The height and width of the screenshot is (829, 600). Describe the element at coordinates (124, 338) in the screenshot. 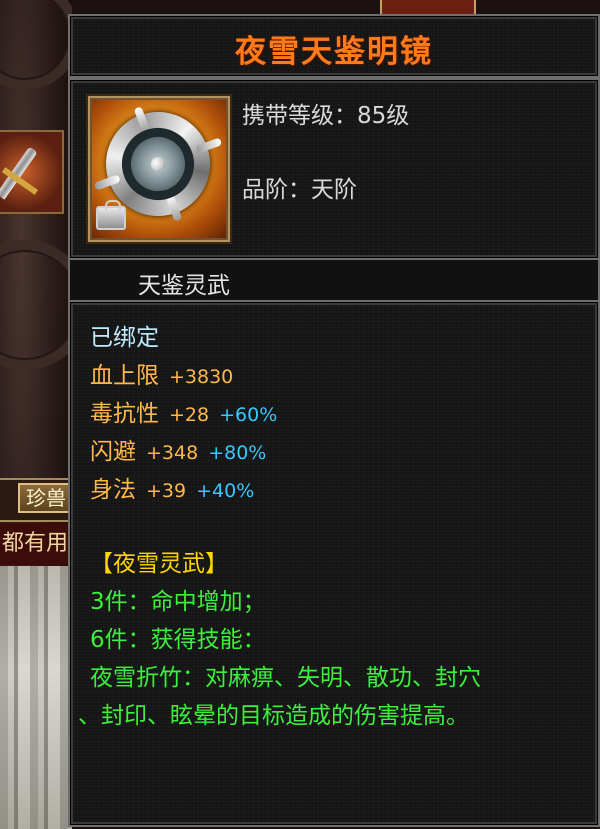

I see `bound-status: 已绑定` at that location.